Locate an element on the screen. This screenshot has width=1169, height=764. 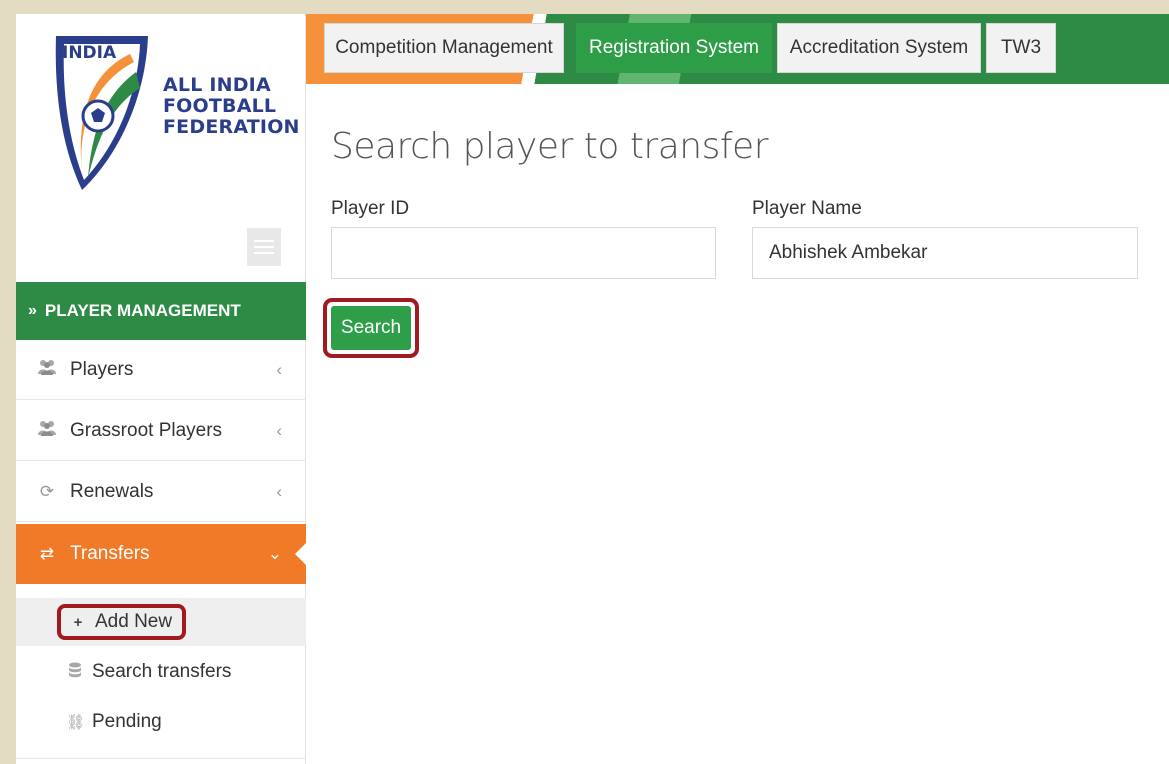
double-chevron-right-icon: » is located at coordinates (32, 310).